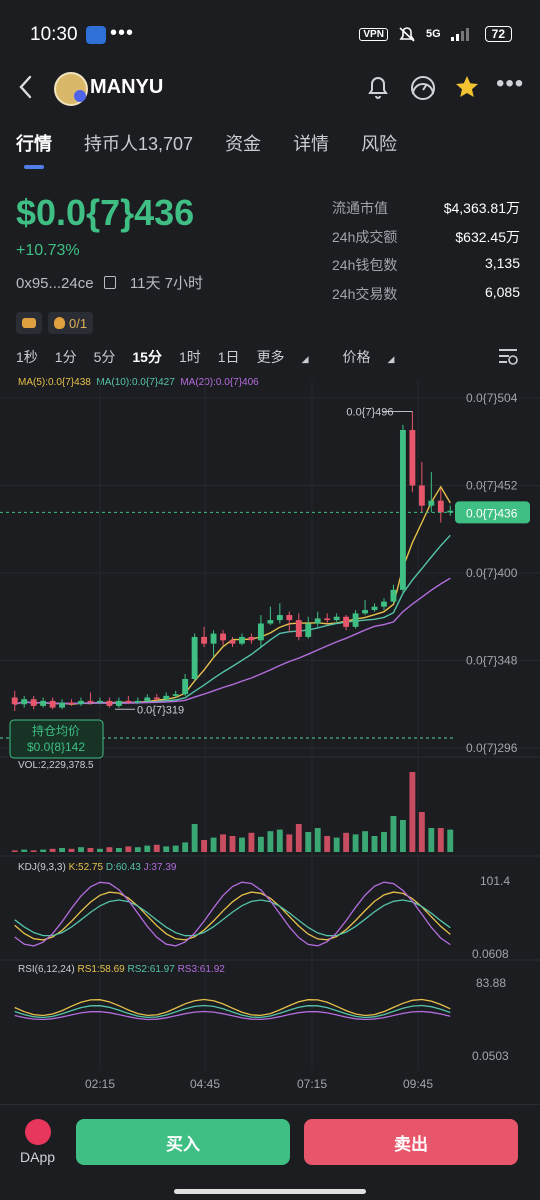 The height and width of the screenshot is (1200, 540). What do you see at coordinates (54, 34) in the screenshot?
I see `status-time: 10:30` at bounding box center [54, 34].